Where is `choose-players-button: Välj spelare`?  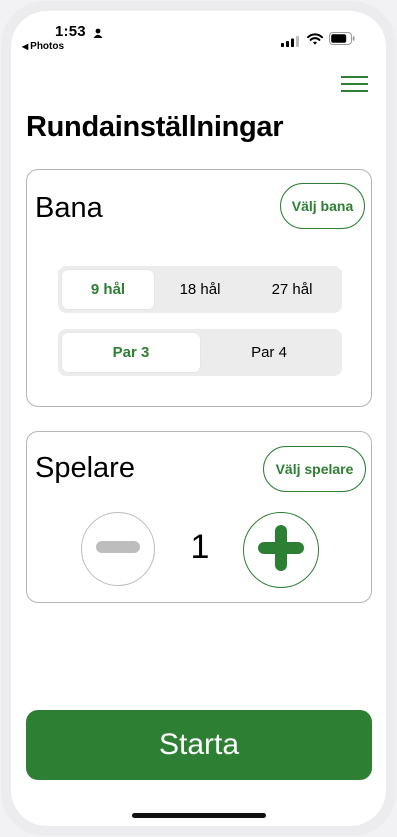 choose-players-button: Välj spelare is located at coordinates (314, 469).